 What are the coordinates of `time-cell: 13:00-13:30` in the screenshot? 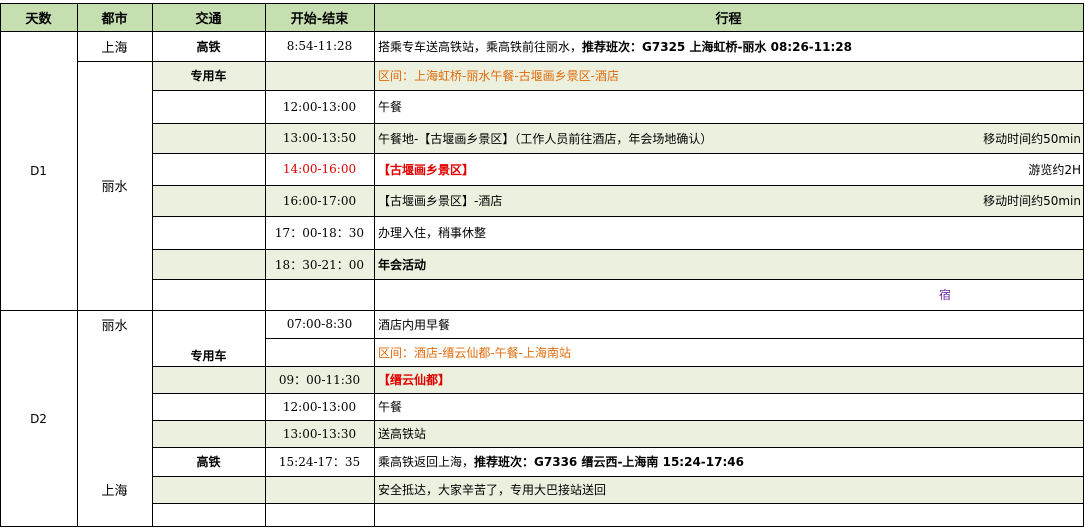 It's located at (319, 433).